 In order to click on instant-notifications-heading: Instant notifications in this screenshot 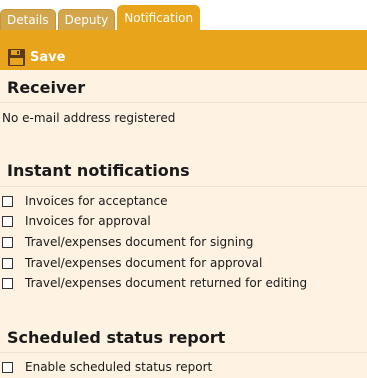, I will do `click(98, 170)`.